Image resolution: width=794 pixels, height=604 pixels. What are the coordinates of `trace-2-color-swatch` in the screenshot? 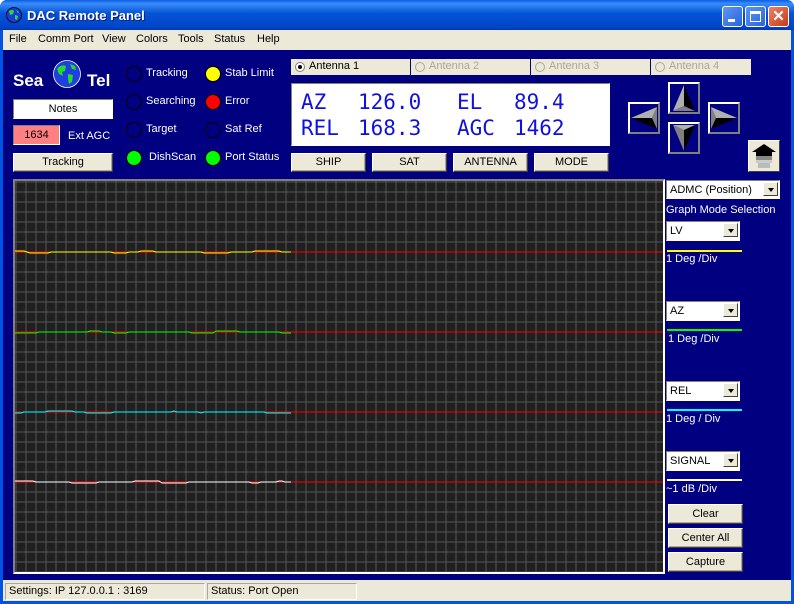 It's located at (704, 330).